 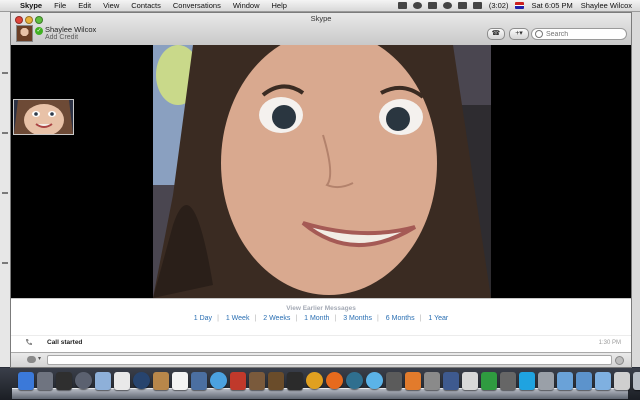 I want to click on network-icon, so click(x=354, y=380).